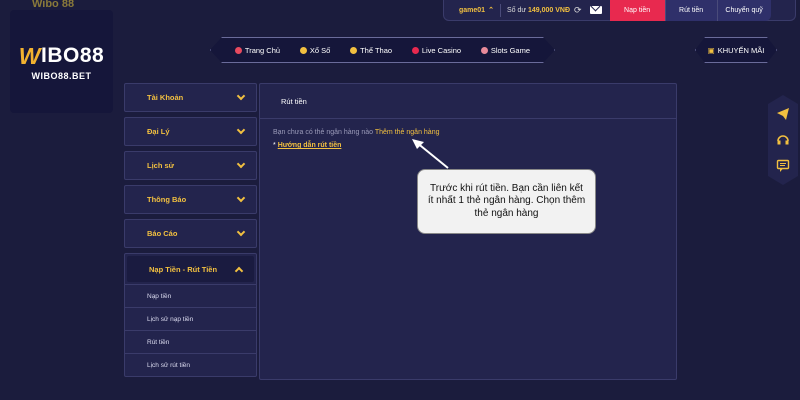  I want to click on sidebar-item-label: Nạp Tiền - Rút Tiền, so click(183, 269).